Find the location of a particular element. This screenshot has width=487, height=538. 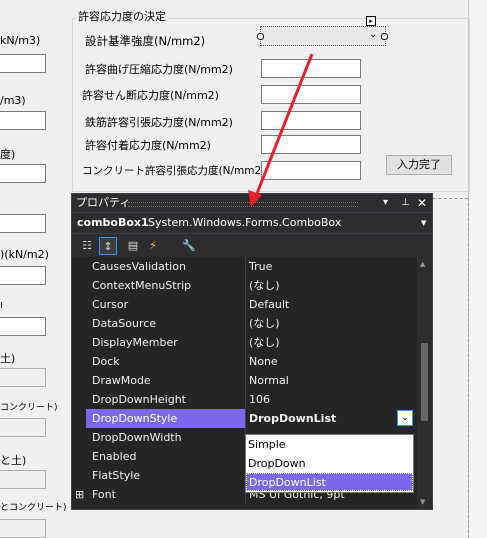

annotation-arrow is located at coordinates (281, 130).